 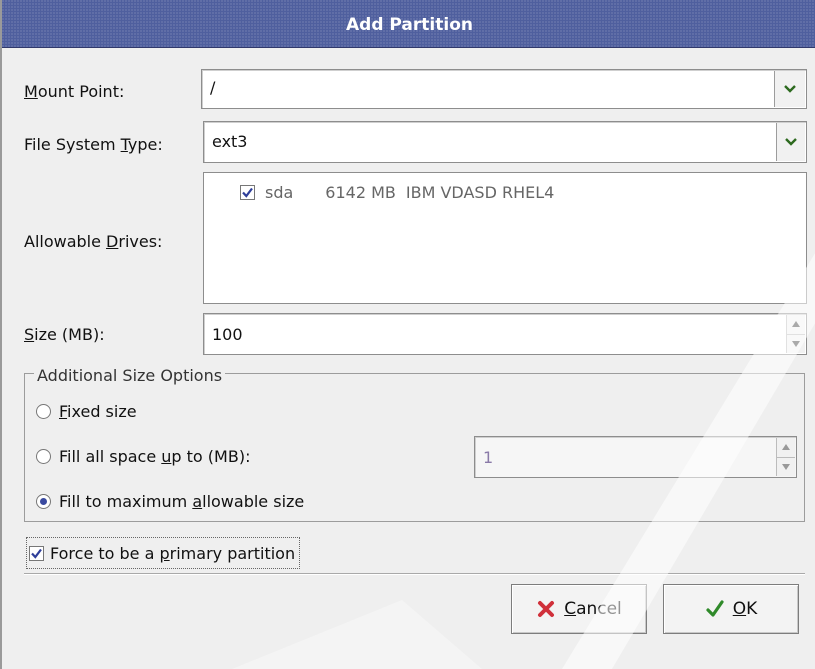 What do you see at coordinates (227, 334) in the screenshot?
I see `size-value: 100` at bounding box center [227, 334].